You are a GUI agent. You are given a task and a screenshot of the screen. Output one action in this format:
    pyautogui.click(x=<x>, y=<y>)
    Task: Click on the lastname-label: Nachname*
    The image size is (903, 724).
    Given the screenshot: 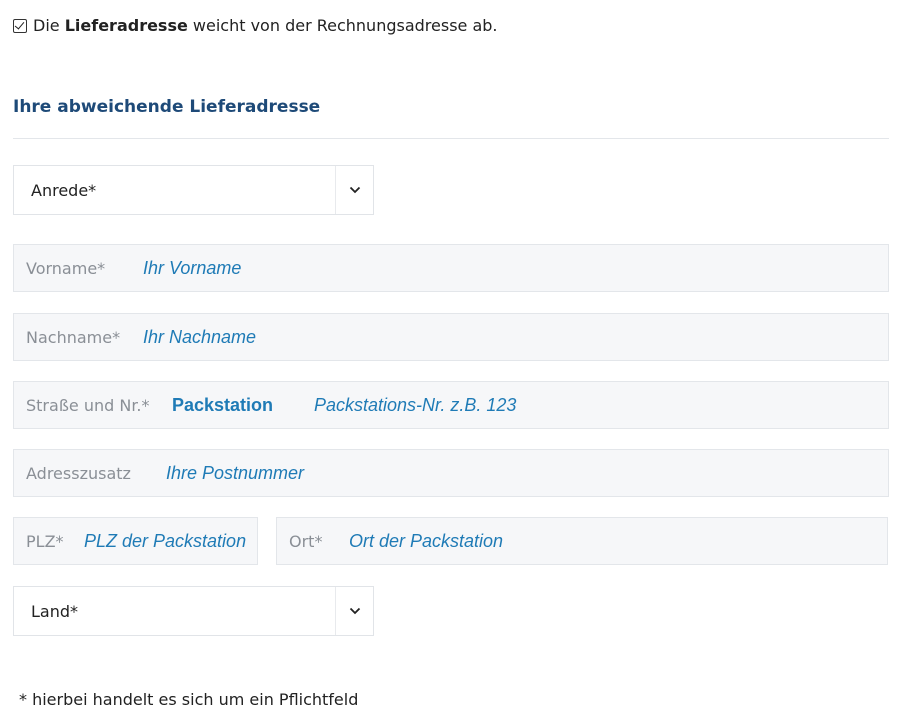 What is the action you would take?
    pyautogui.click(x=73, y=337)
    